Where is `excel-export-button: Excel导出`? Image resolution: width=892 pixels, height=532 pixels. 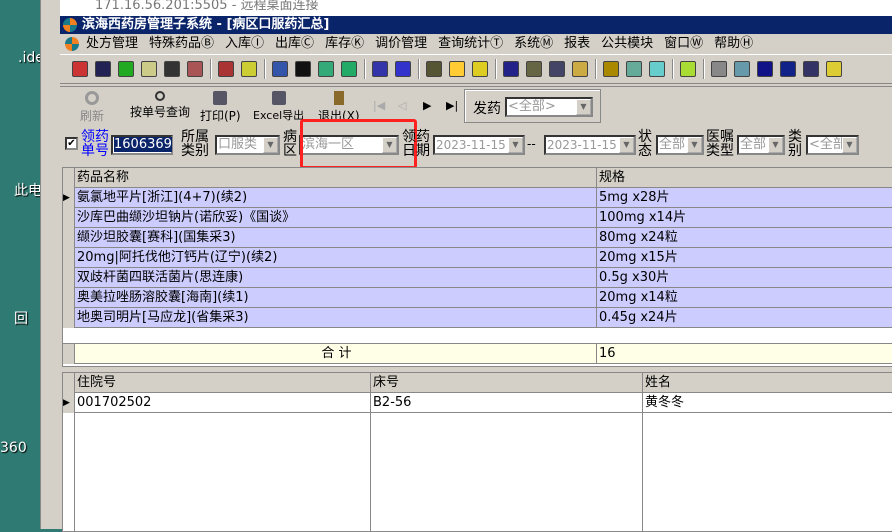 excel-export-button: Excel导出 is located at coordinates (278, 107).